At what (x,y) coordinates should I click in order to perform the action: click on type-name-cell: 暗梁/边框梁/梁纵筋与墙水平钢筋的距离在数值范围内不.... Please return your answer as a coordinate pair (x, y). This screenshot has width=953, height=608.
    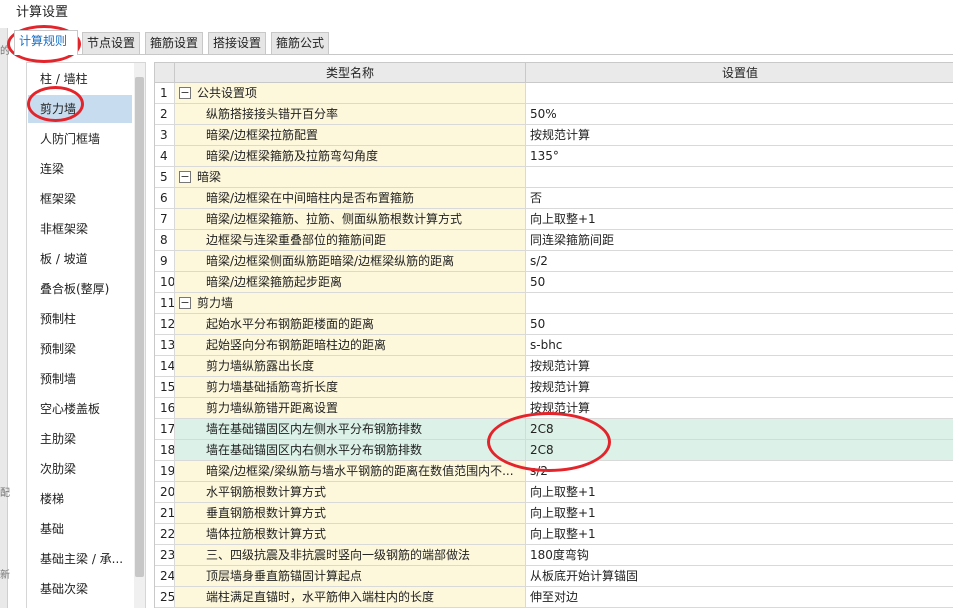
    Looking at the image, I should click on (350, 471).